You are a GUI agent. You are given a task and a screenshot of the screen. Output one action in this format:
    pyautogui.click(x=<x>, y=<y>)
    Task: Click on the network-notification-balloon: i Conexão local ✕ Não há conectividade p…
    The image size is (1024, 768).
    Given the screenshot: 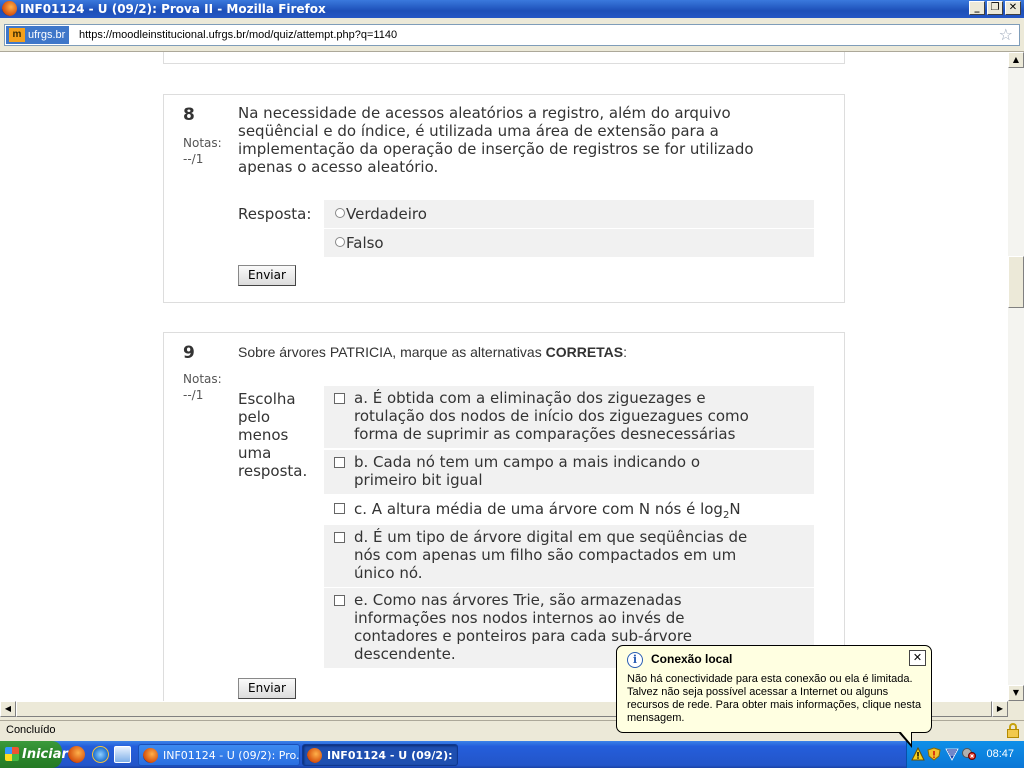 What is the action you would take?
    pyautogui.click(x=774, y=689)
    